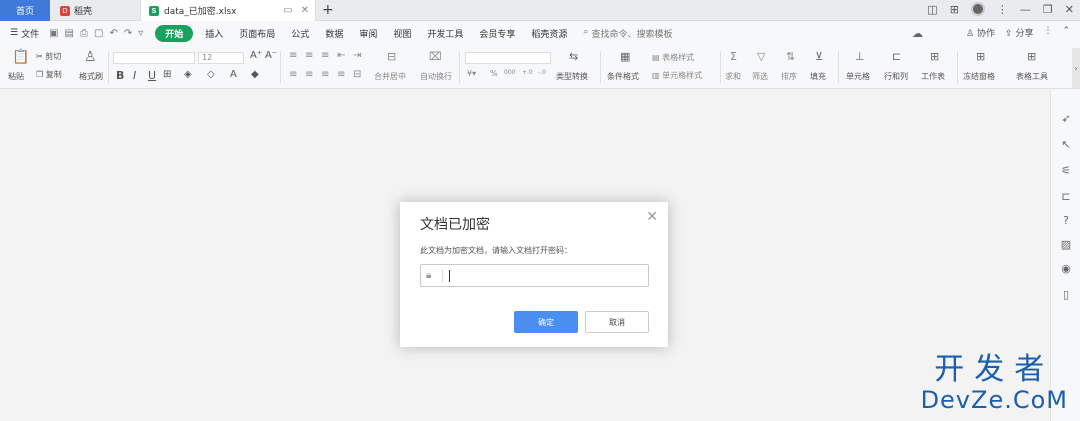 This screenshot has width=1080, height=421. What do you see at coordinates (357, 55) in the screenshot?
I see `indent-increase-icon: ⇥` at bounding box center [357, 55].